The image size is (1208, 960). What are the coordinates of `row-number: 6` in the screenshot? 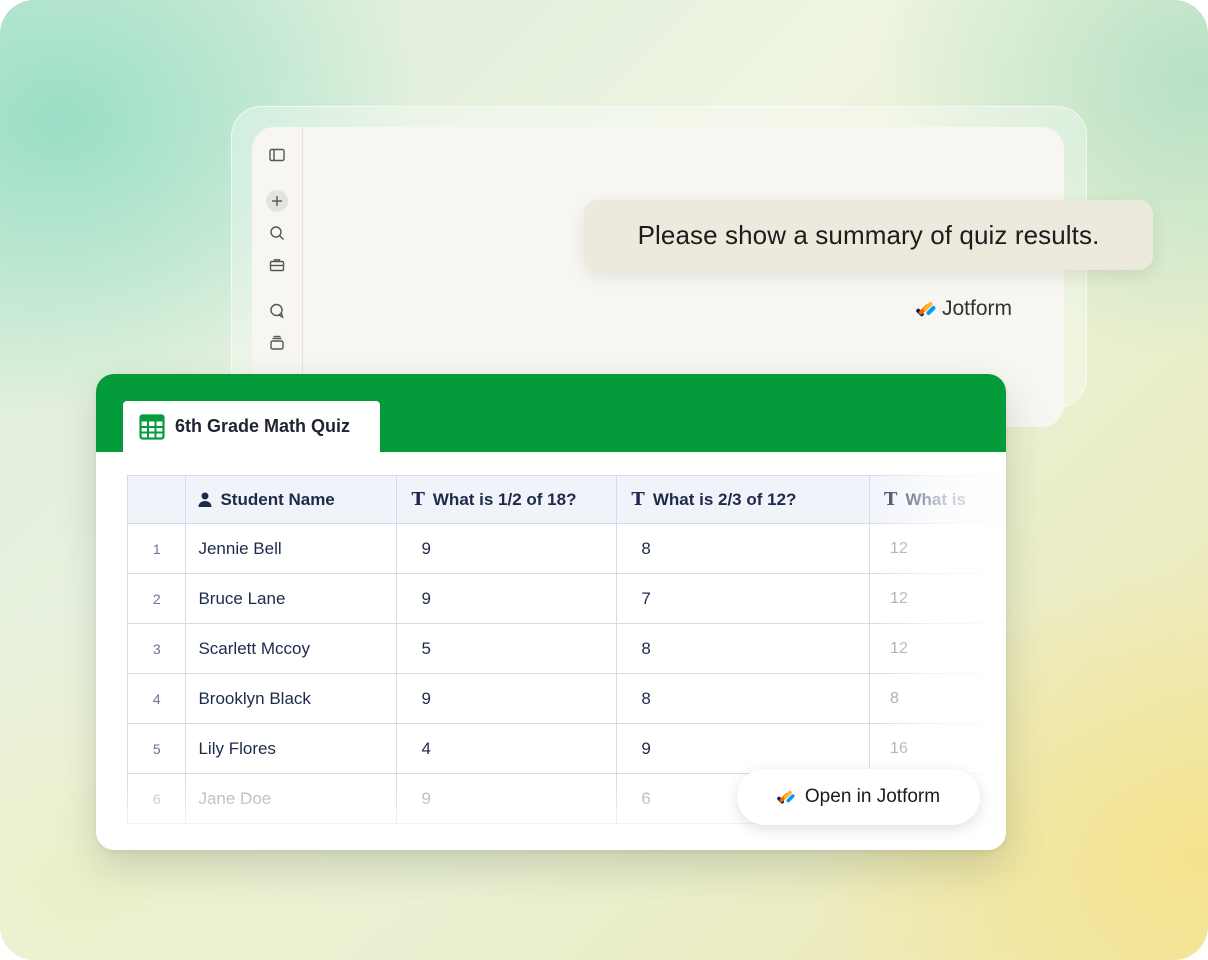 It's located at (157, 798).